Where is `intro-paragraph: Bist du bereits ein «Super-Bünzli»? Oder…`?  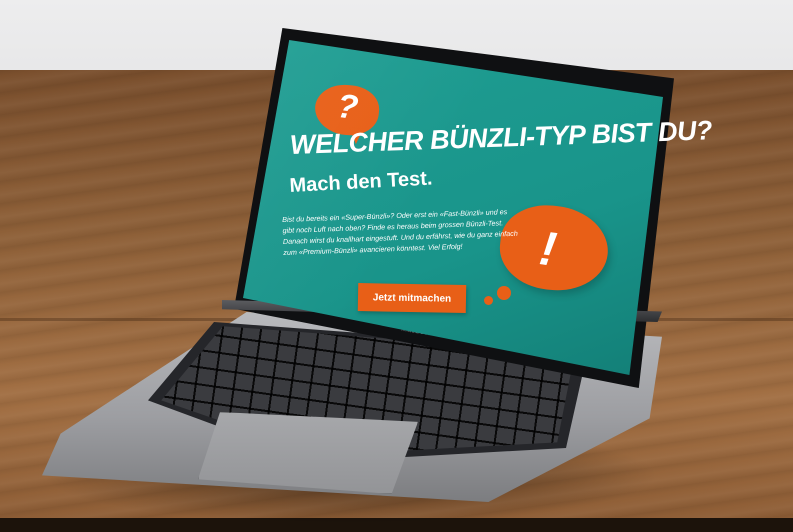
intro-paragraph: Bist du bereits ein «Super-Bünzli»? Oder… is located at coordinates (400, 232).